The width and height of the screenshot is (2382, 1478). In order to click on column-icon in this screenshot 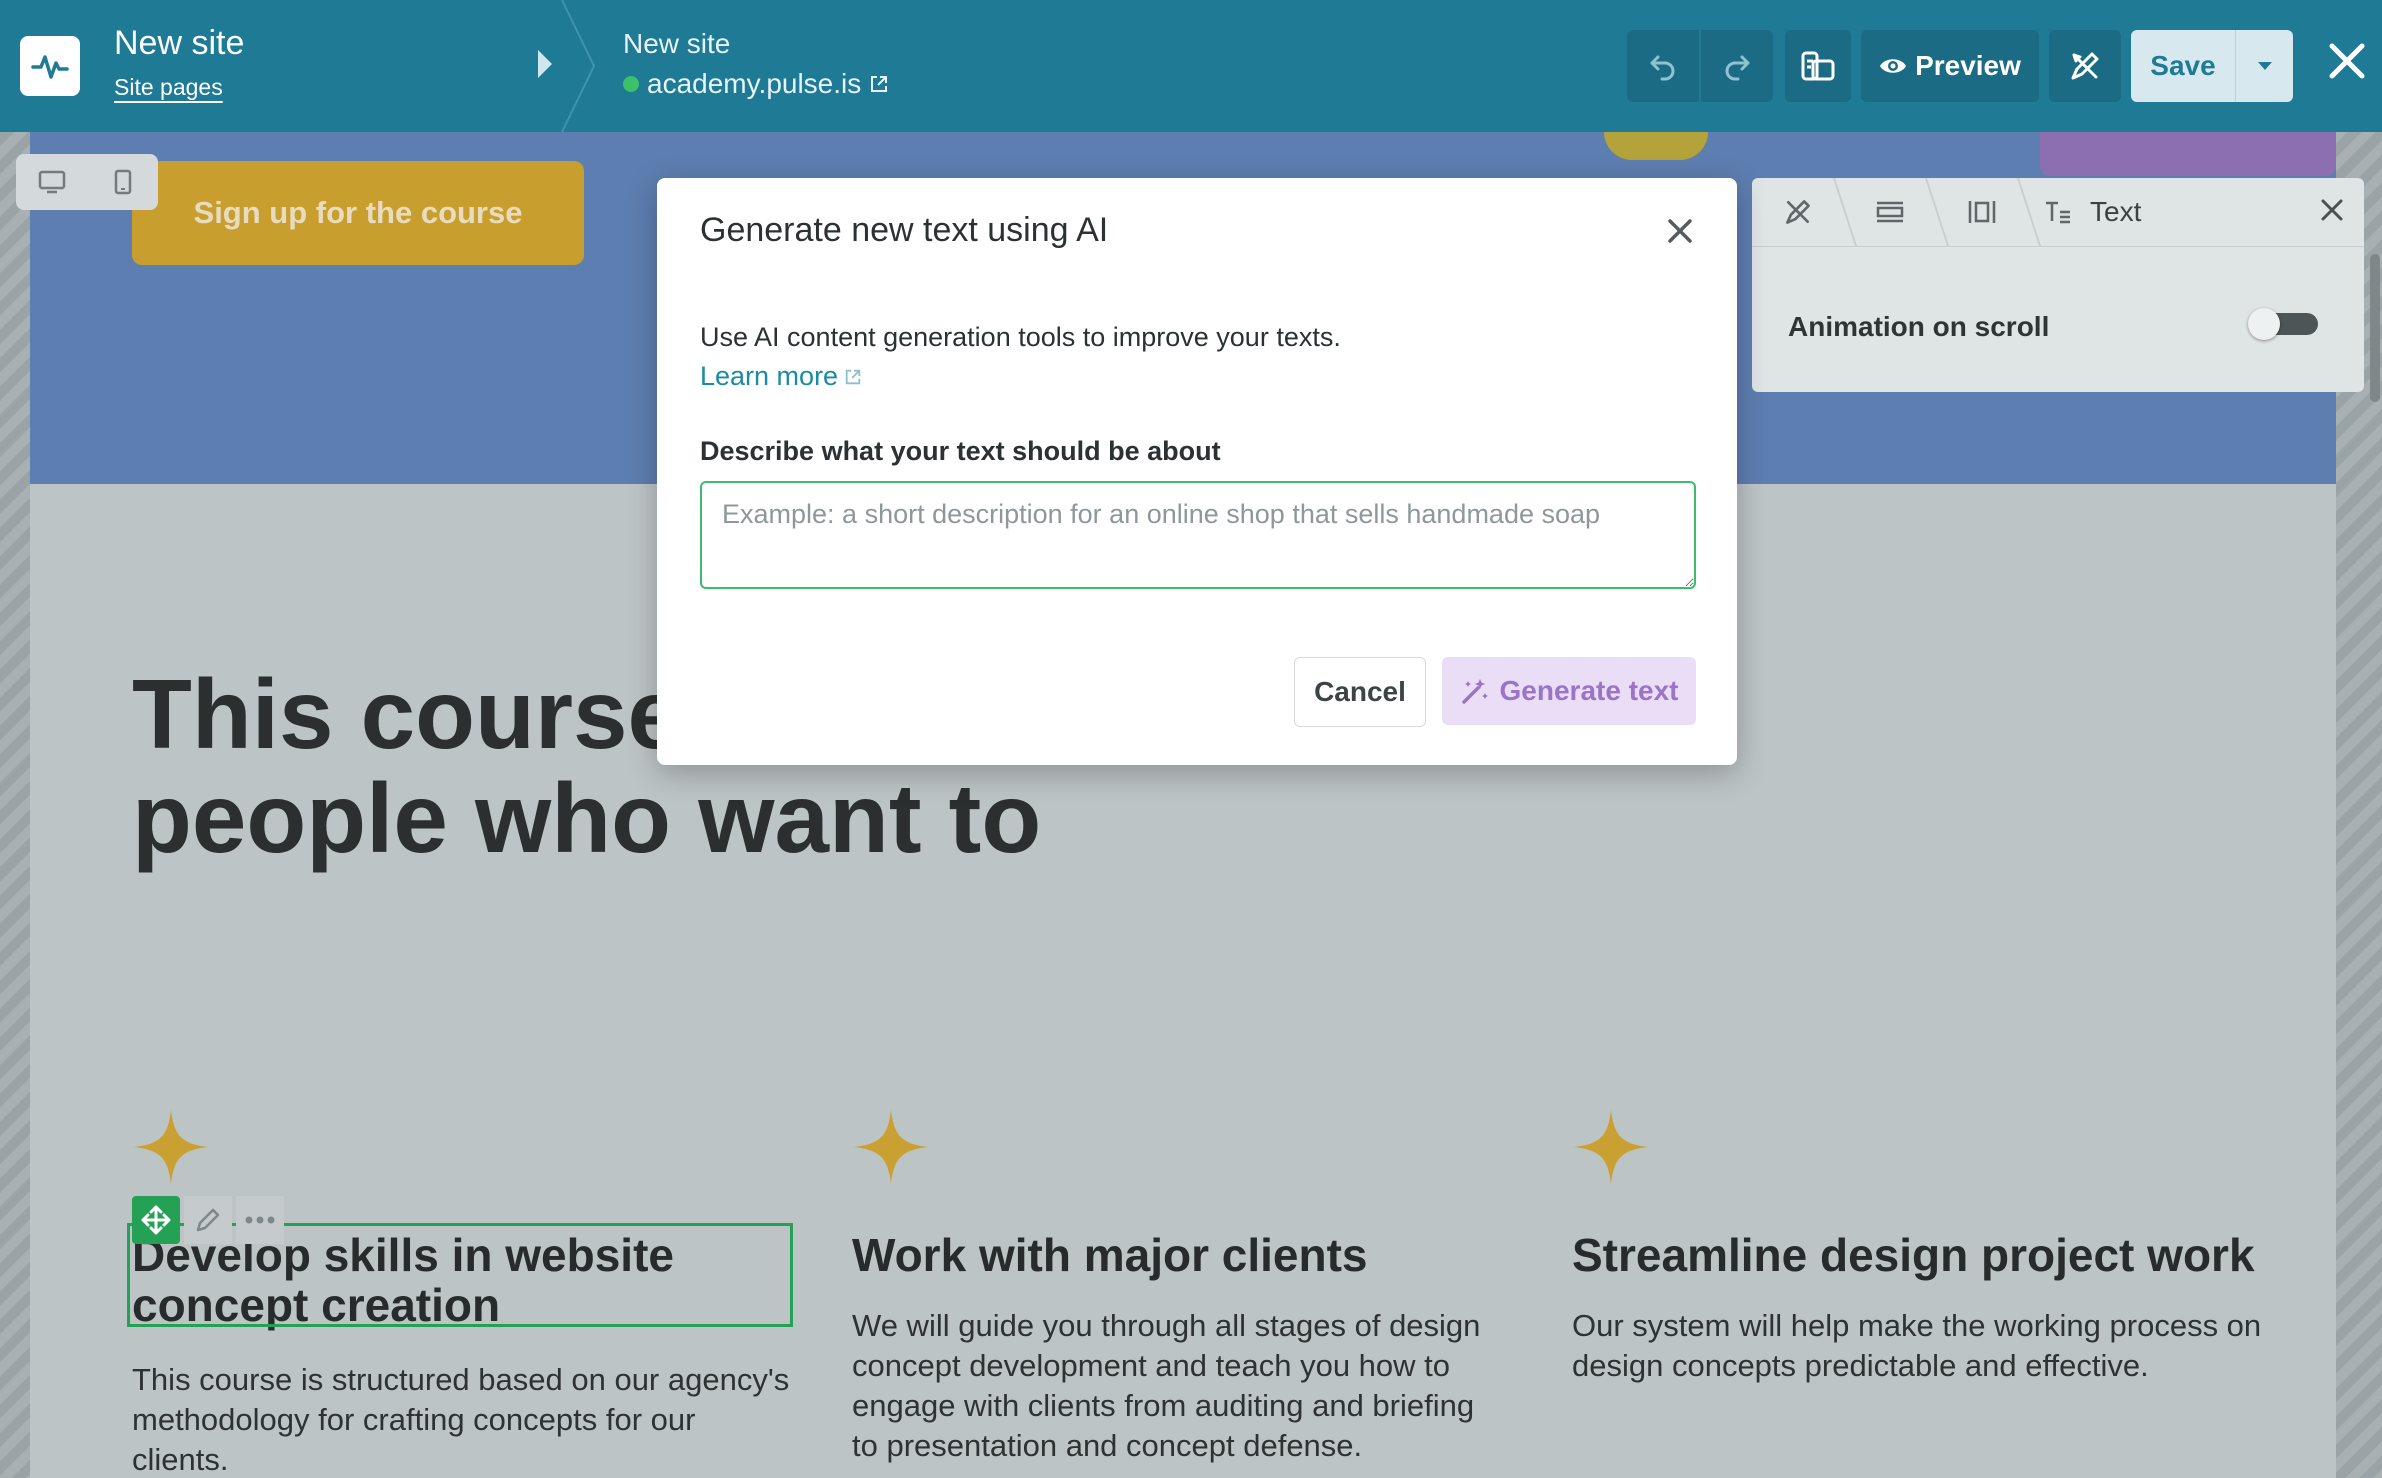, I will do `click(1982, 212)`.